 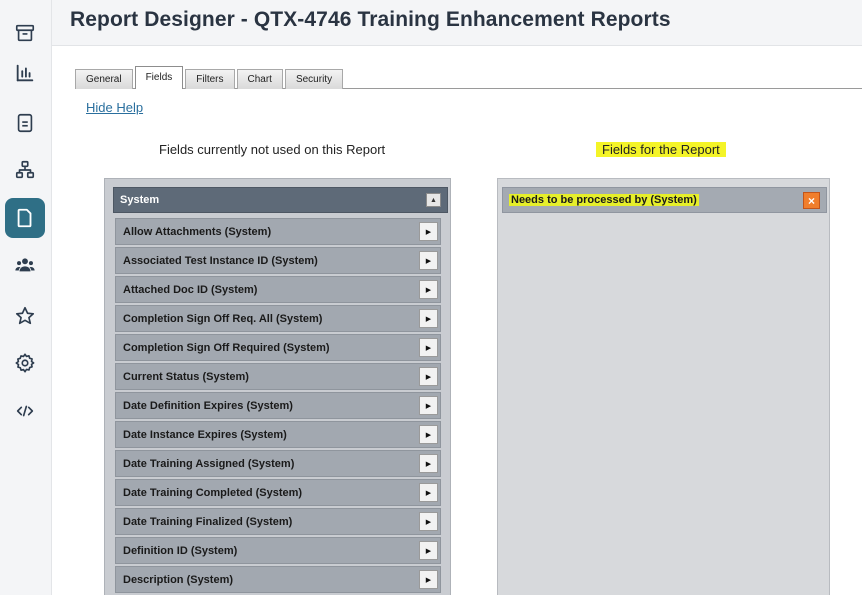 I want to click on code-icon, so click(x=25, y=411).